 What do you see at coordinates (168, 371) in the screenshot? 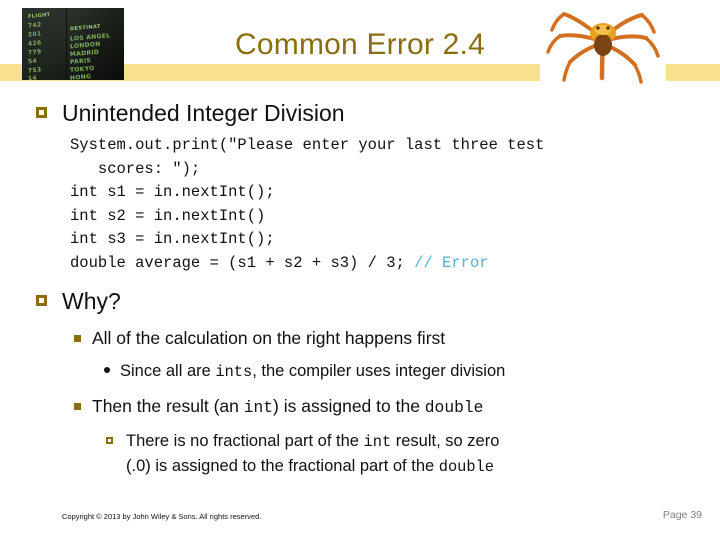
I see `text-pre: Since all are` at bounding box center [168, 371].